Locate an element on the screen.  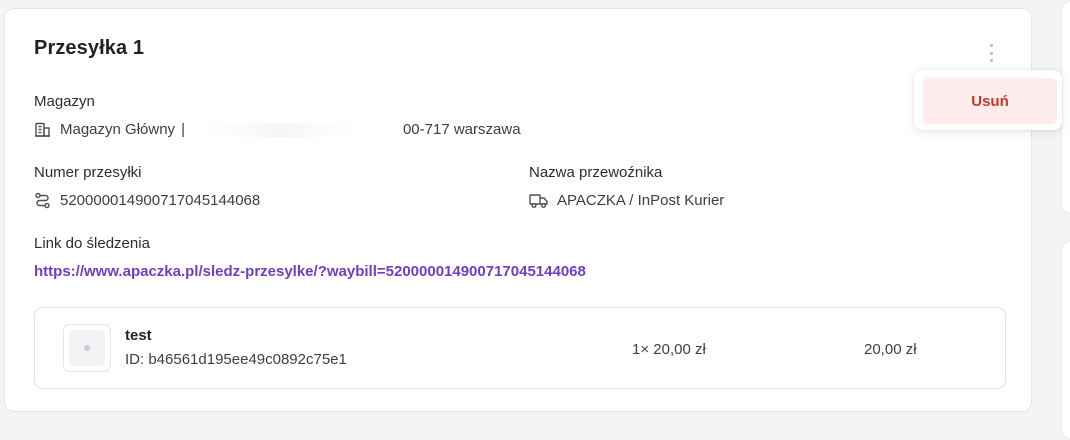
item-id: ID: b46561d195ee49c0892c75e1 is located at coordinates (236, 359).